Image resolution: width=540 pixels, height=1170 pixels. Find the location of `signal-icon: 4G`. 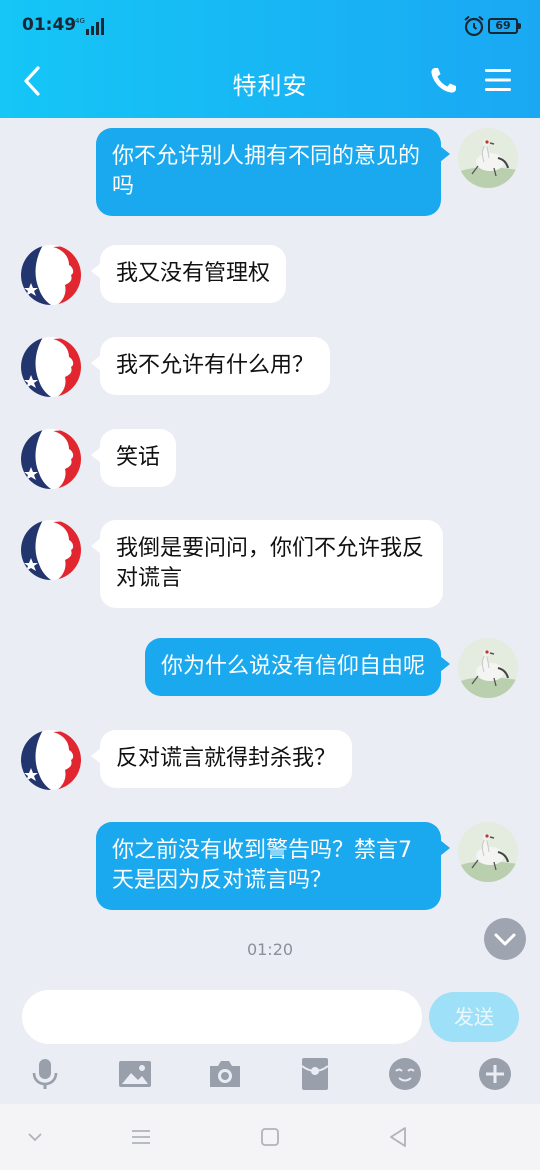

signal-icon: 4G is located at coordinates (89, 26).